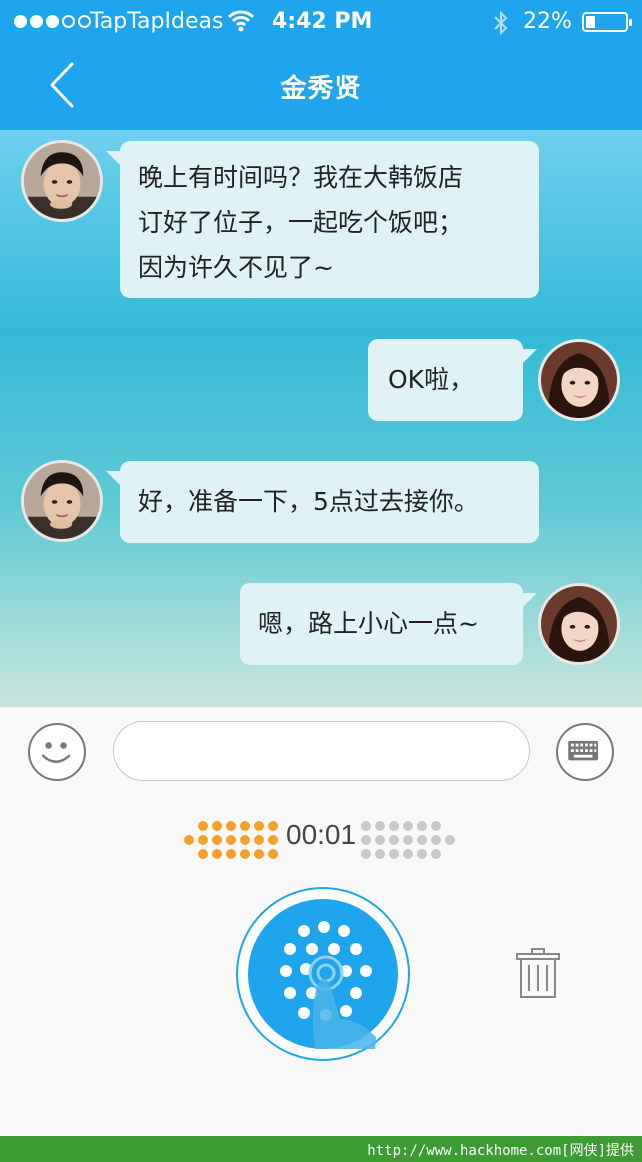  I want to click on smiley-icon, so click(56, 752).